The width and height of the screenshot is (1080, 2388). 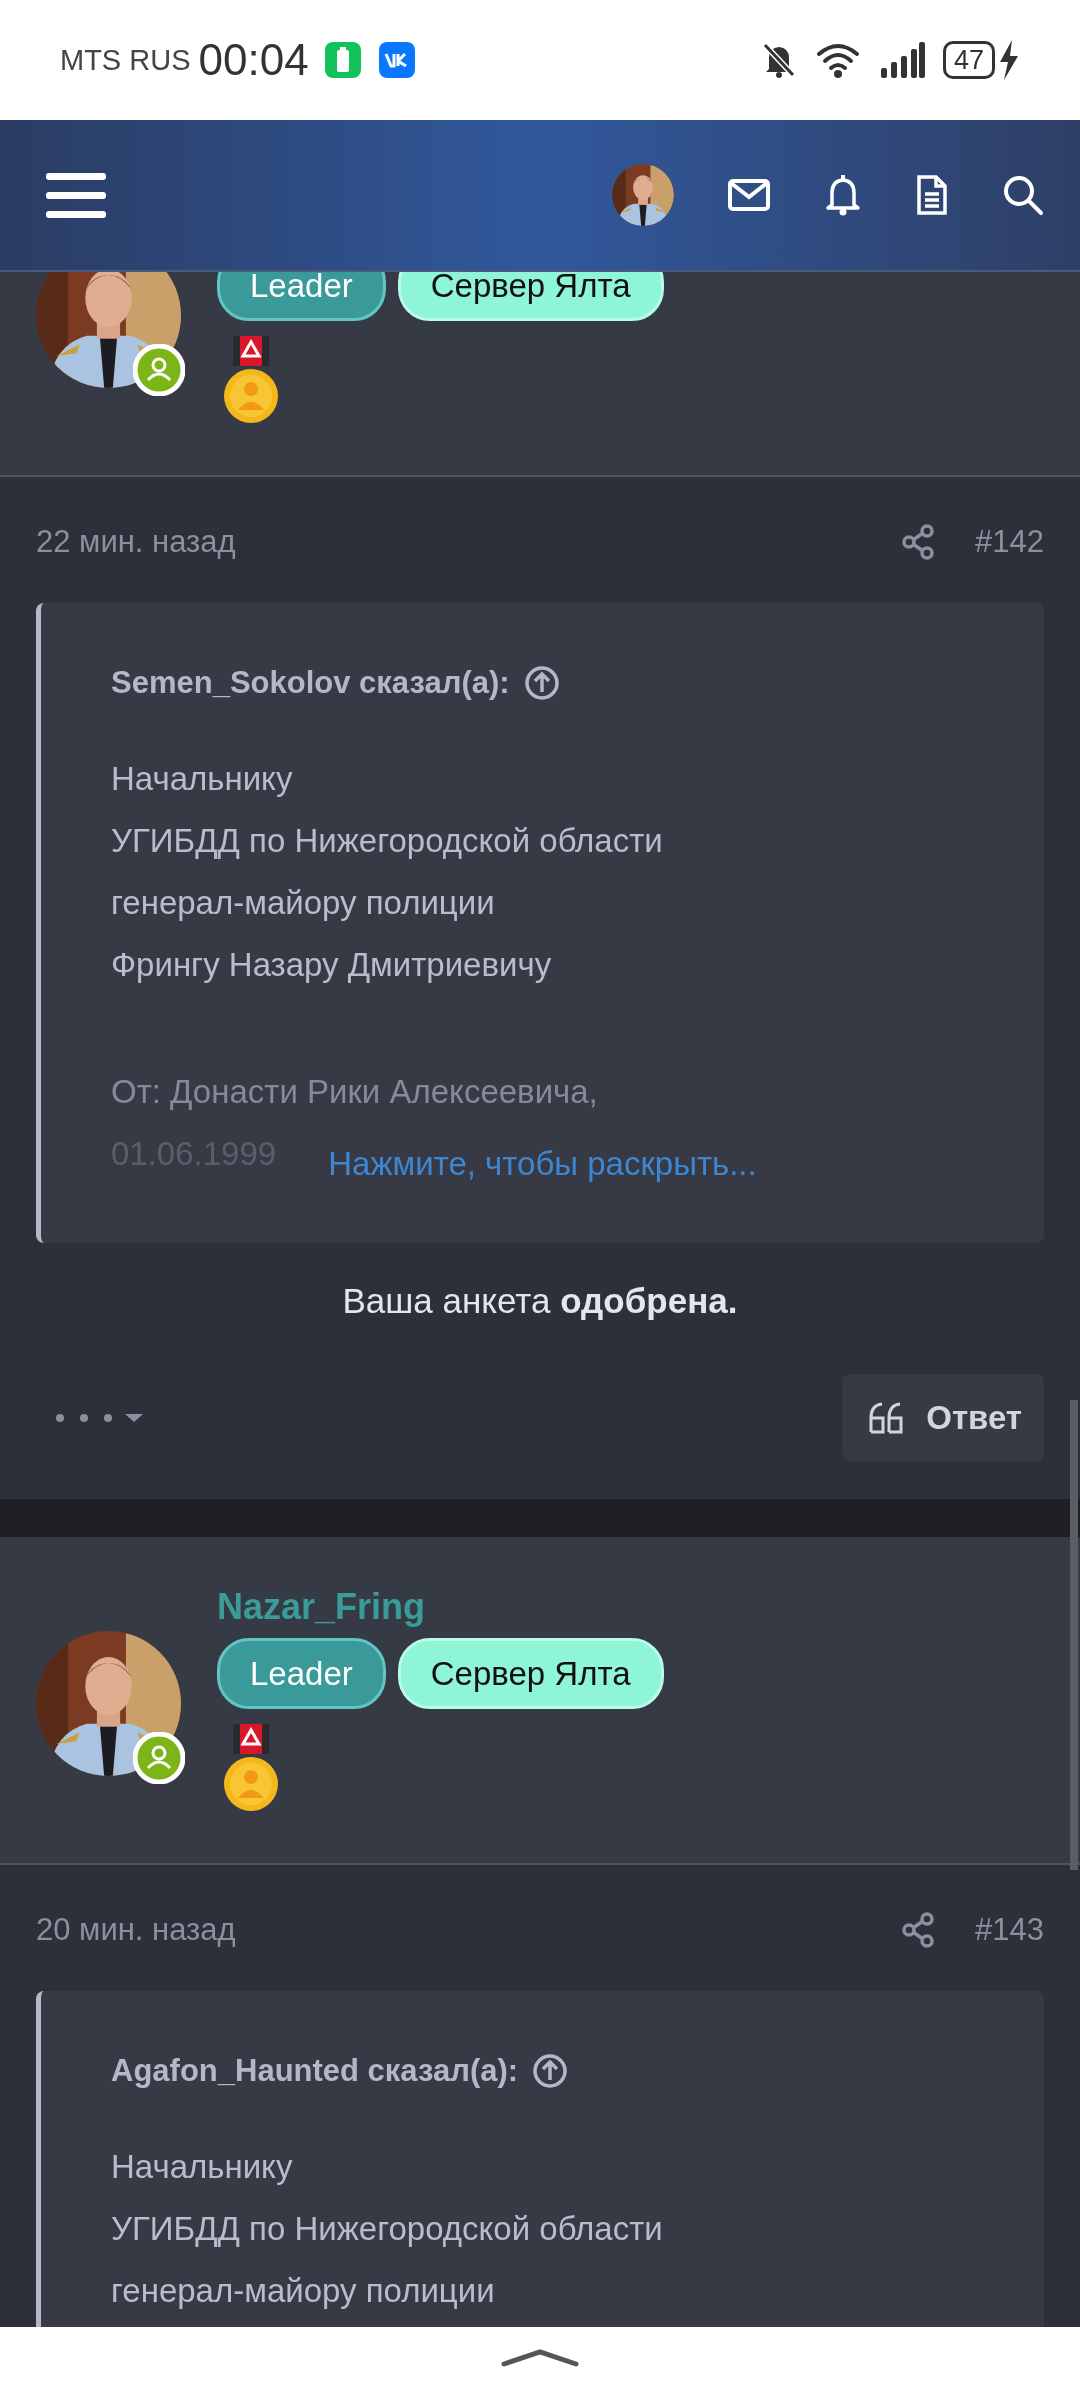 What do you see at coordinates (76, 195) in the screenshot?
I see `menu-icon` at bounding box center [76, 195].